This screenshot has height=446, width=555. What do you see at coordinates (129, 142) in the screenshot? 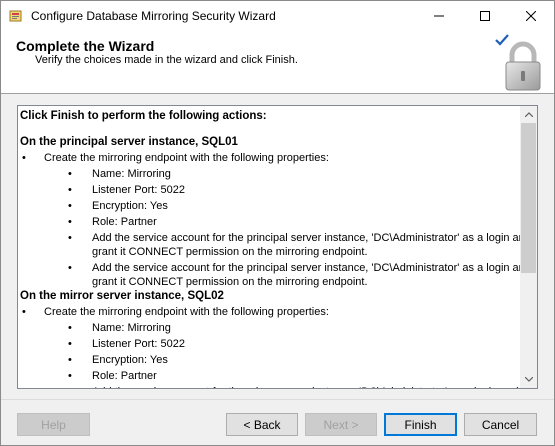
I see `section-heading: On the principal server instance, SQL01` at bounding box center [129, 142].